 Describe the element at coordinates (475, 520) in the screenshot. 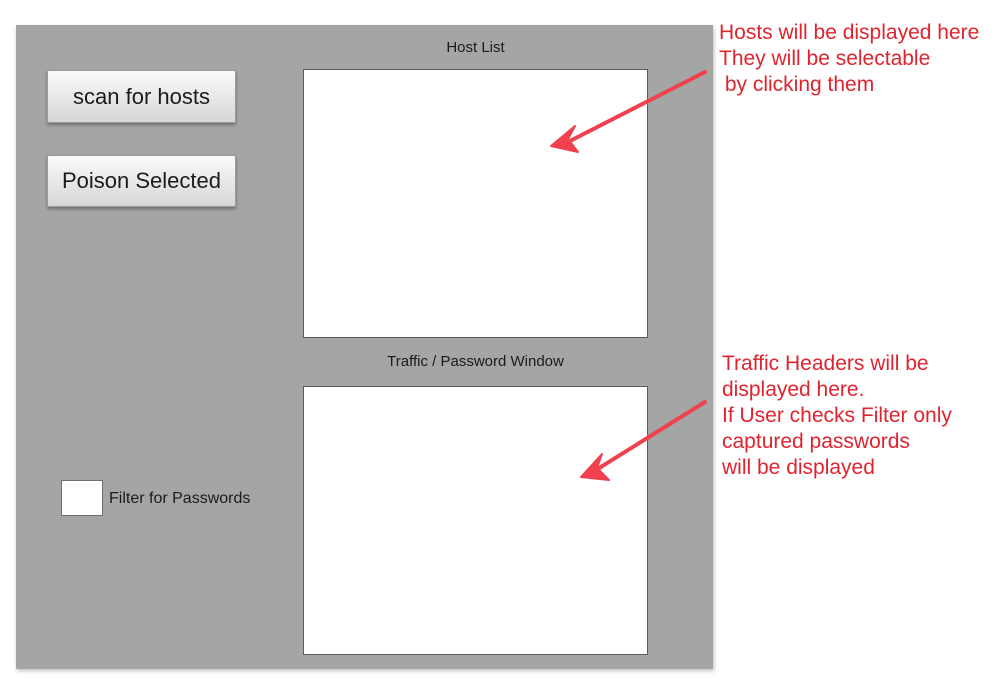

I see `traffic-password-window` at that location.